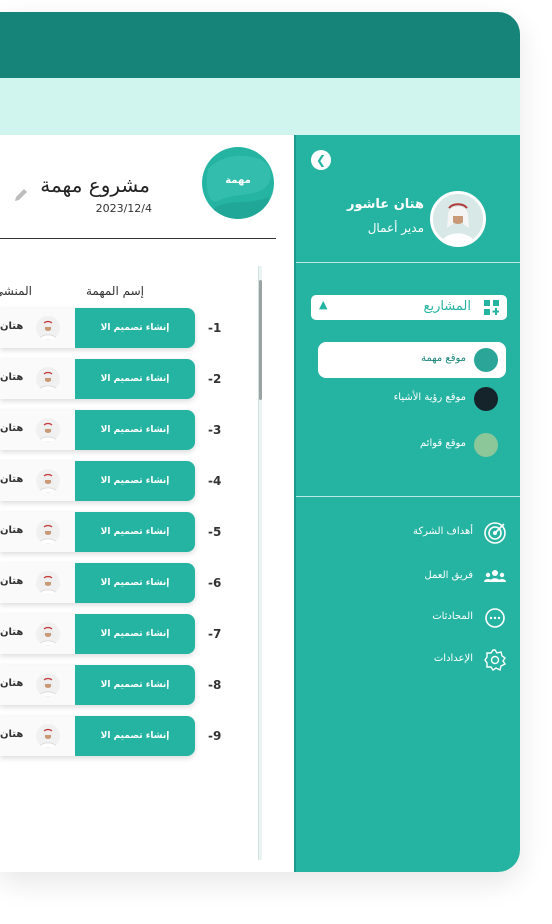  I want to click on user-avatar, so click(458, 219).